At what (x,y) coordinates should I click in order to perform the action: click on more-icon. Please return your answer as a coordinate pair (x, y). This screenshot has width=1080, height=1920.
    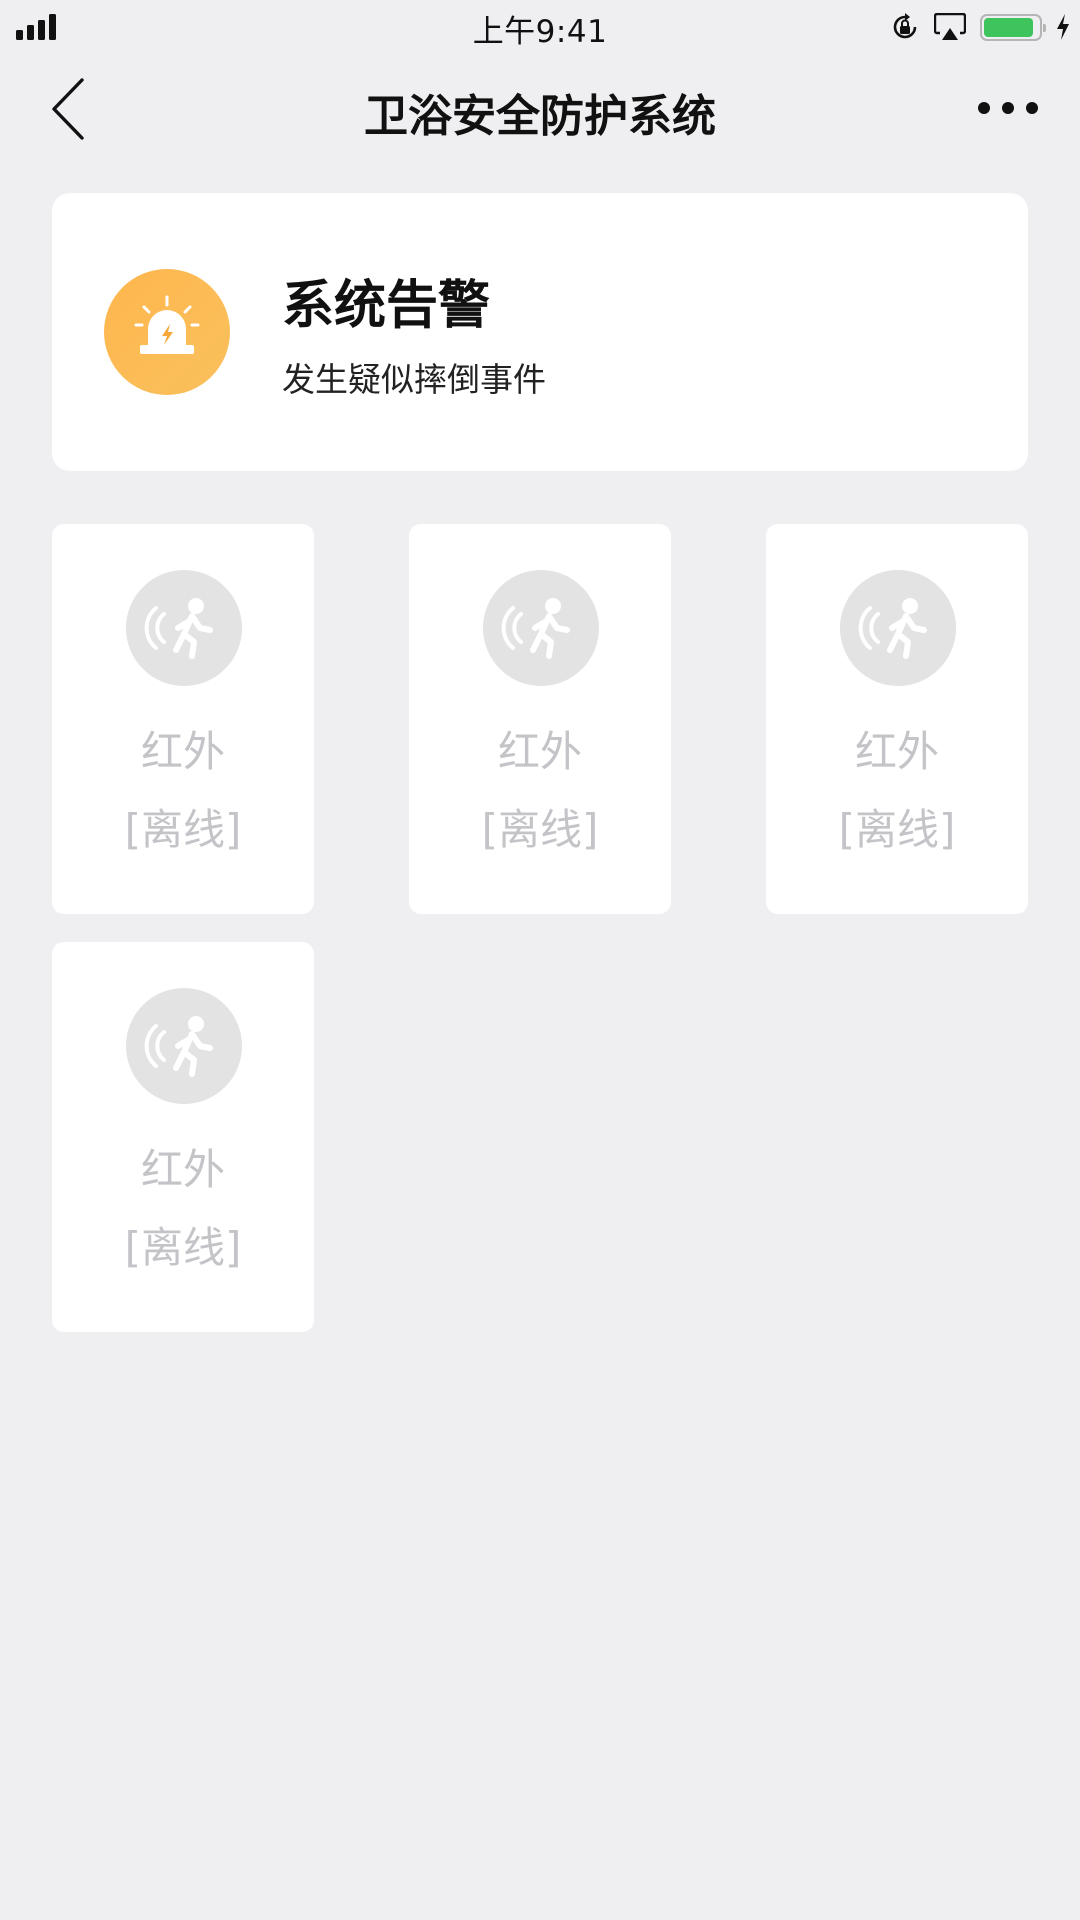
    Looking at the image, I should click on (1008, 108).